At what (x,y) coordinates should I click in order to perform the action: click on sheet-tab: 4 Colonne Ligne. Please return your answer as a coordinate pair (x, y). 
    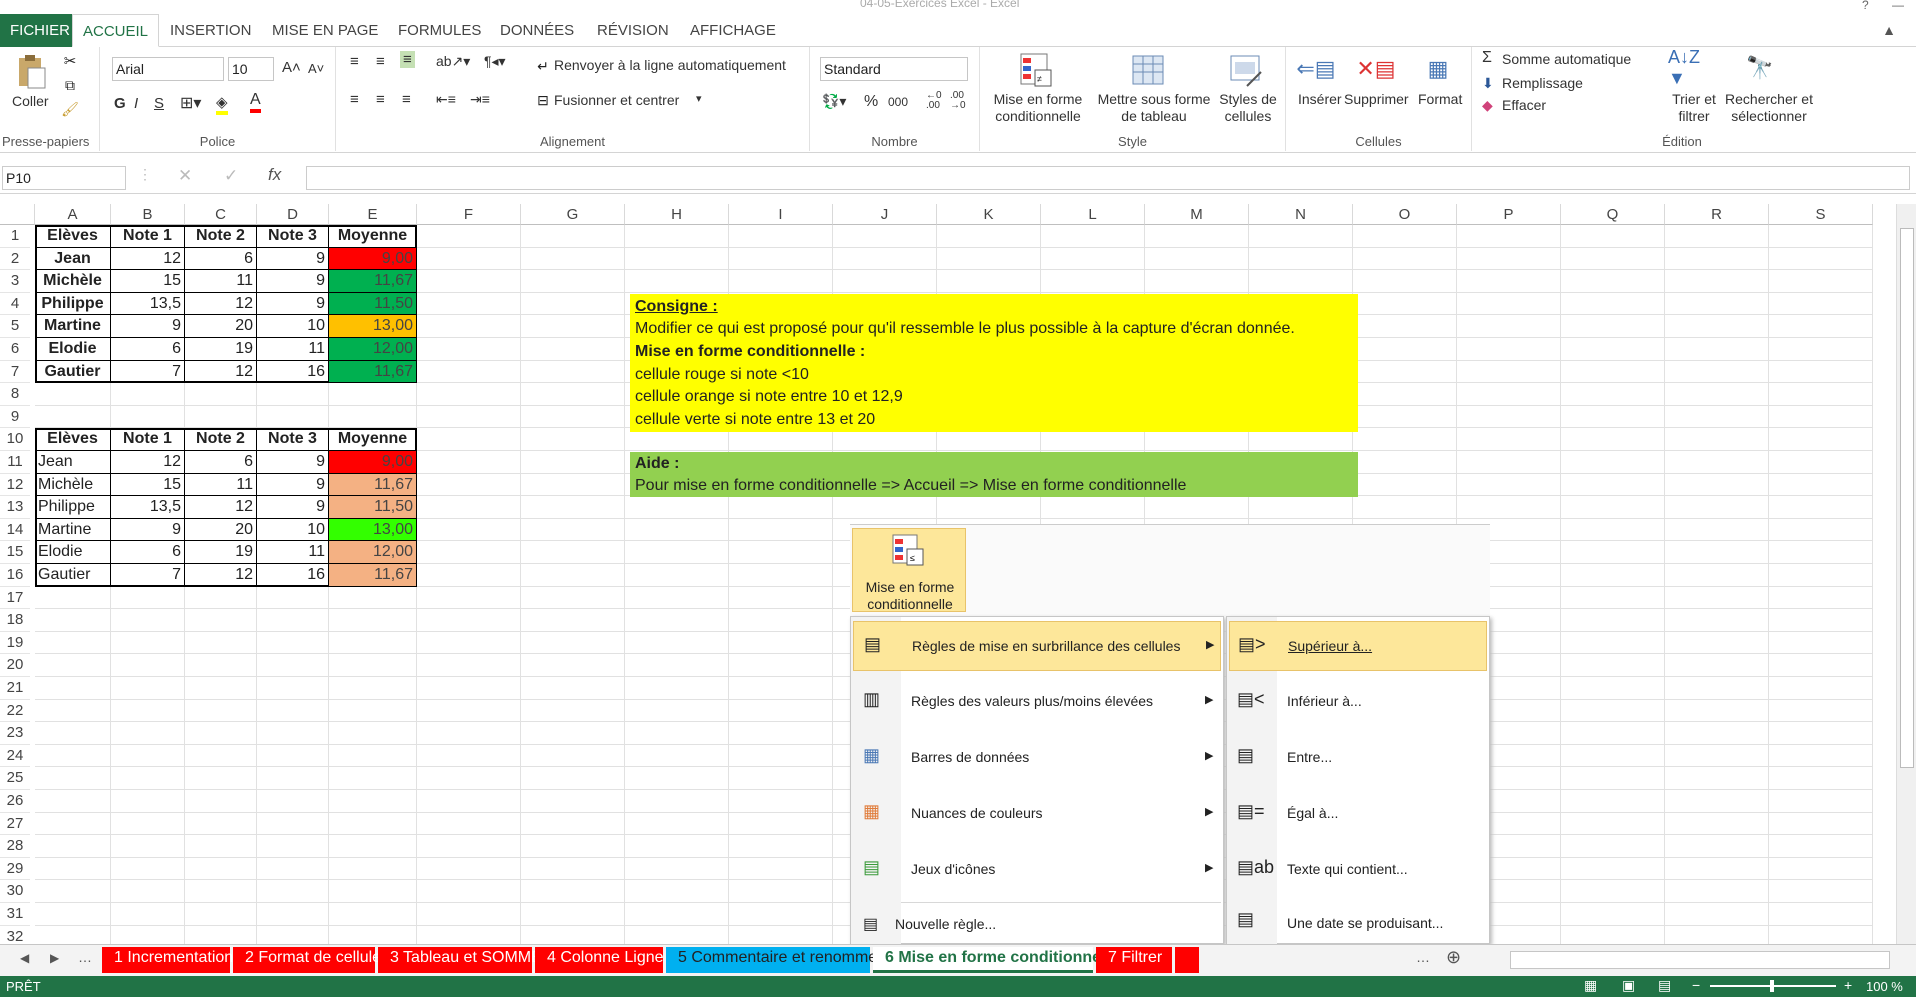
    Looking at the image, I should click on (599, 960).